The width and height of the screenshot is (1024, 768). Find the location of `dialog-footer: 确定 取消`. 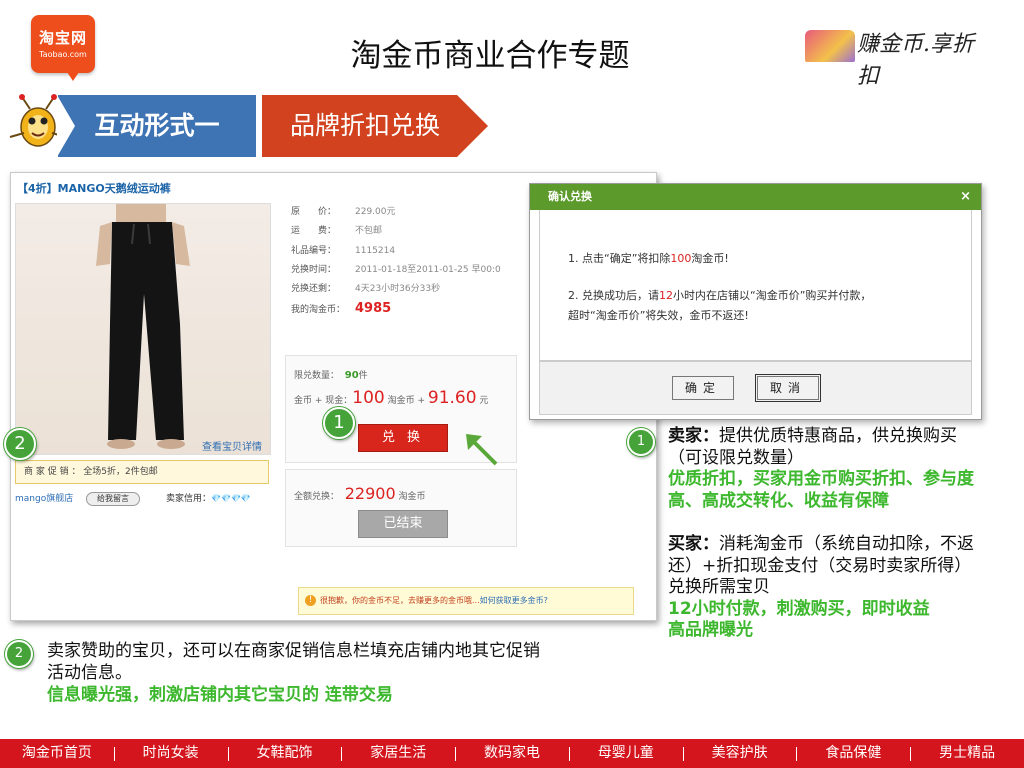

dialog-footer: 确定 取消 is located at coordinates (755, 388).